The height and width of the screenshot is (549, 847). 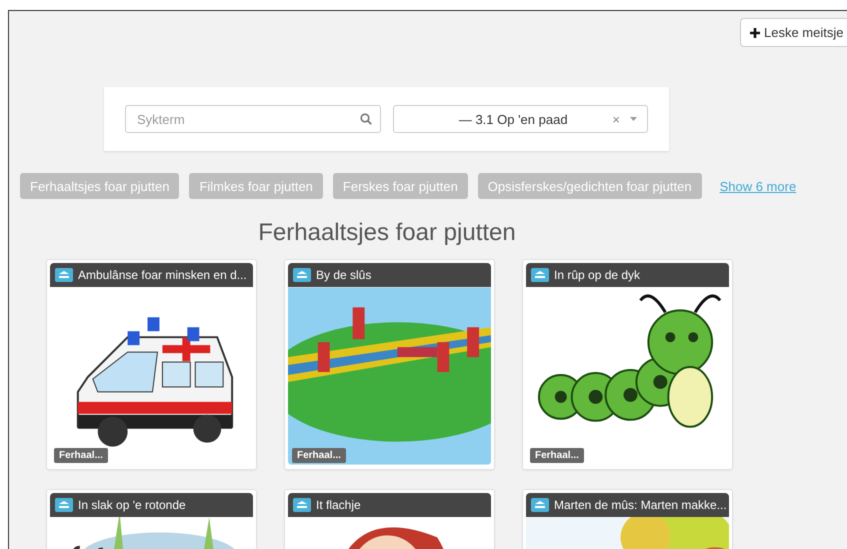 What do you see at coordinates (344, 275) in the screenshot?
I see `card-title: By de slûs` at bounding box center [344, 275].